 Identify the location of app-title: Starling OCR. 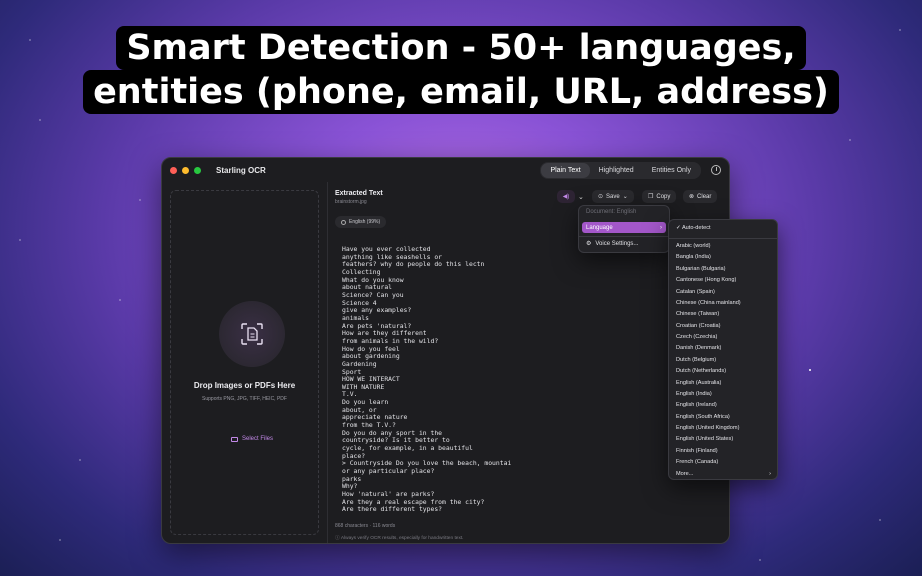
(241, 170).